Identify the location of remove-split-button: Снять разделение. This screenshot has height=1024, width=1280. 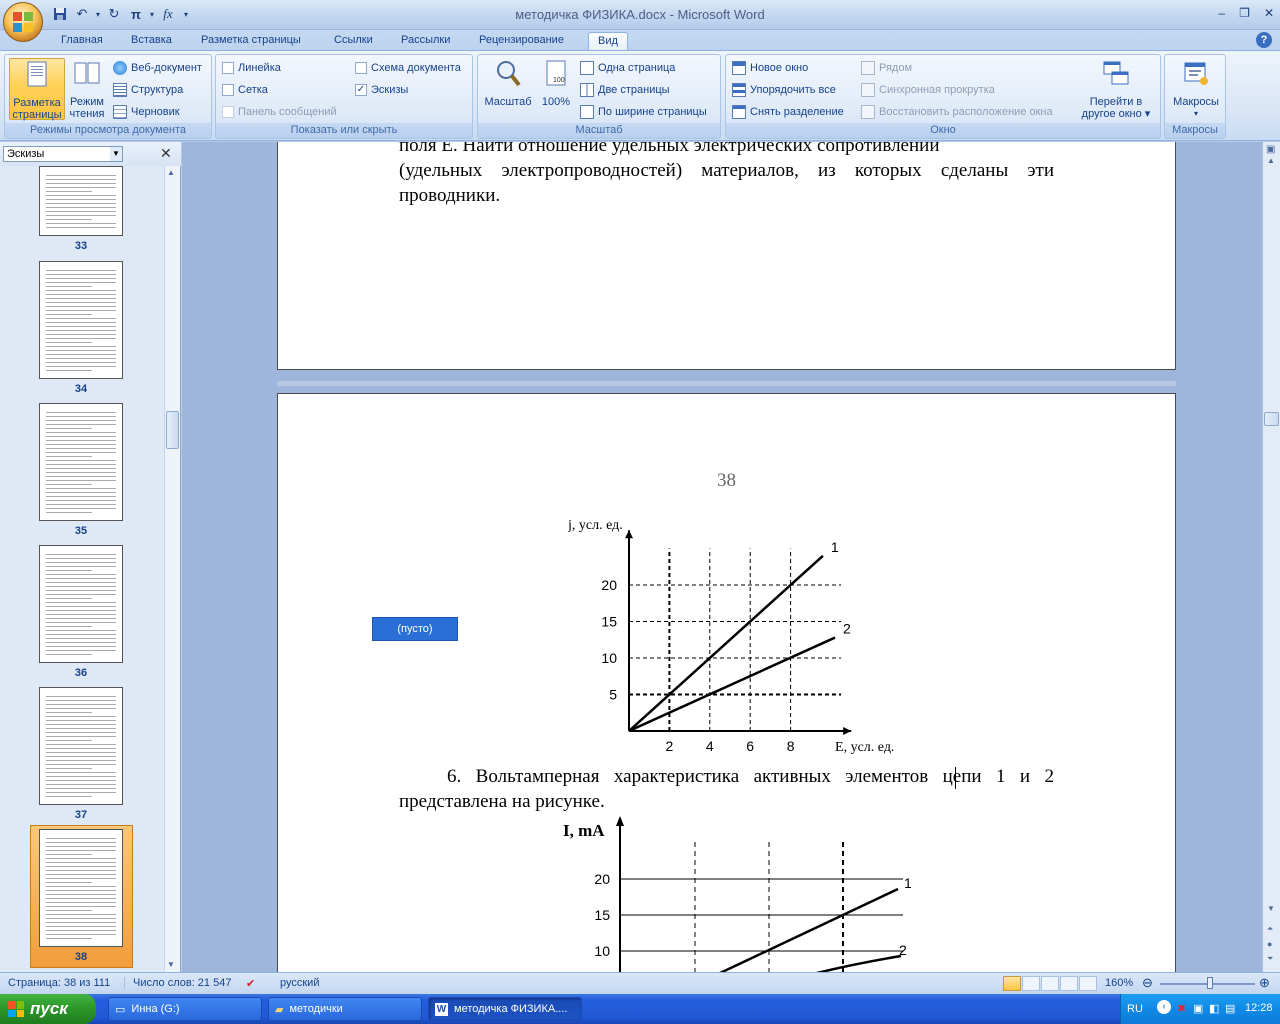
(788, 112).